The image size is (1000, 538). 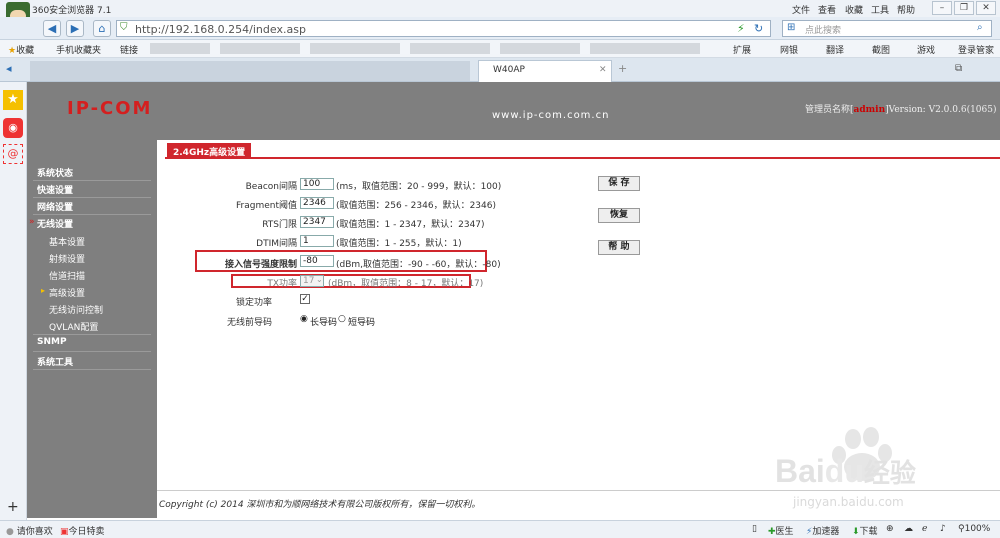 I want to click on links-folder: 链接, so click(x=129, y=49).